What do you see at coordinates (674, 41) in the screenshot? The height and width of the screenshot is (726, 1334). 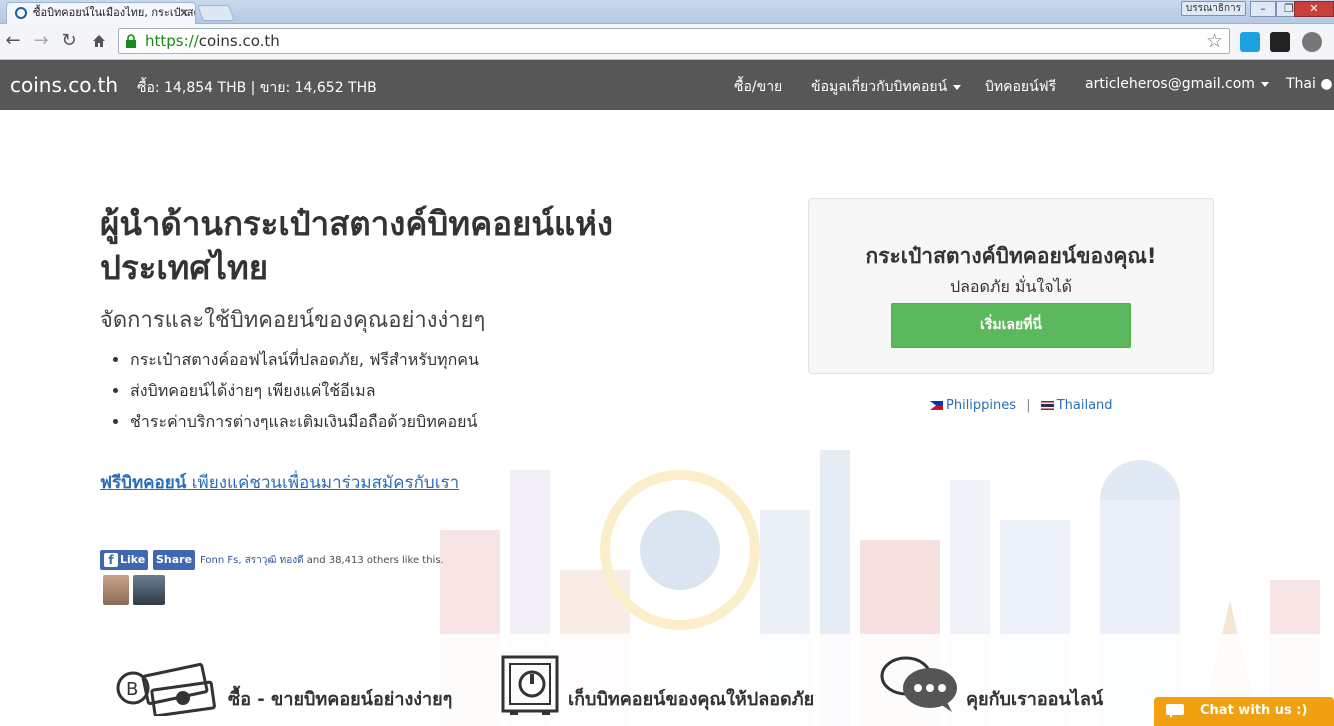 I see `address-bar: https://coins.co.th ☆` at bounding box center [674, 41].